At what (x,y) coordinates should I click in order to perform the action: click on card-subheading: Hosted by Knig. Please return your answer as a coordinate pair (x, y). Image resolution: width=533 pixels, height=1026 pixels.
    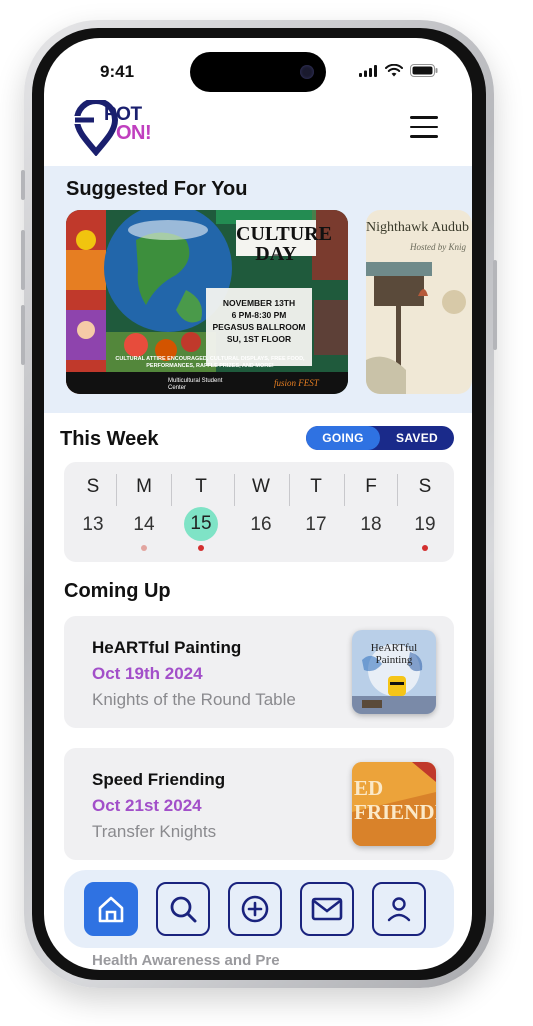
    Looking at the image, I should click on (438, 247).